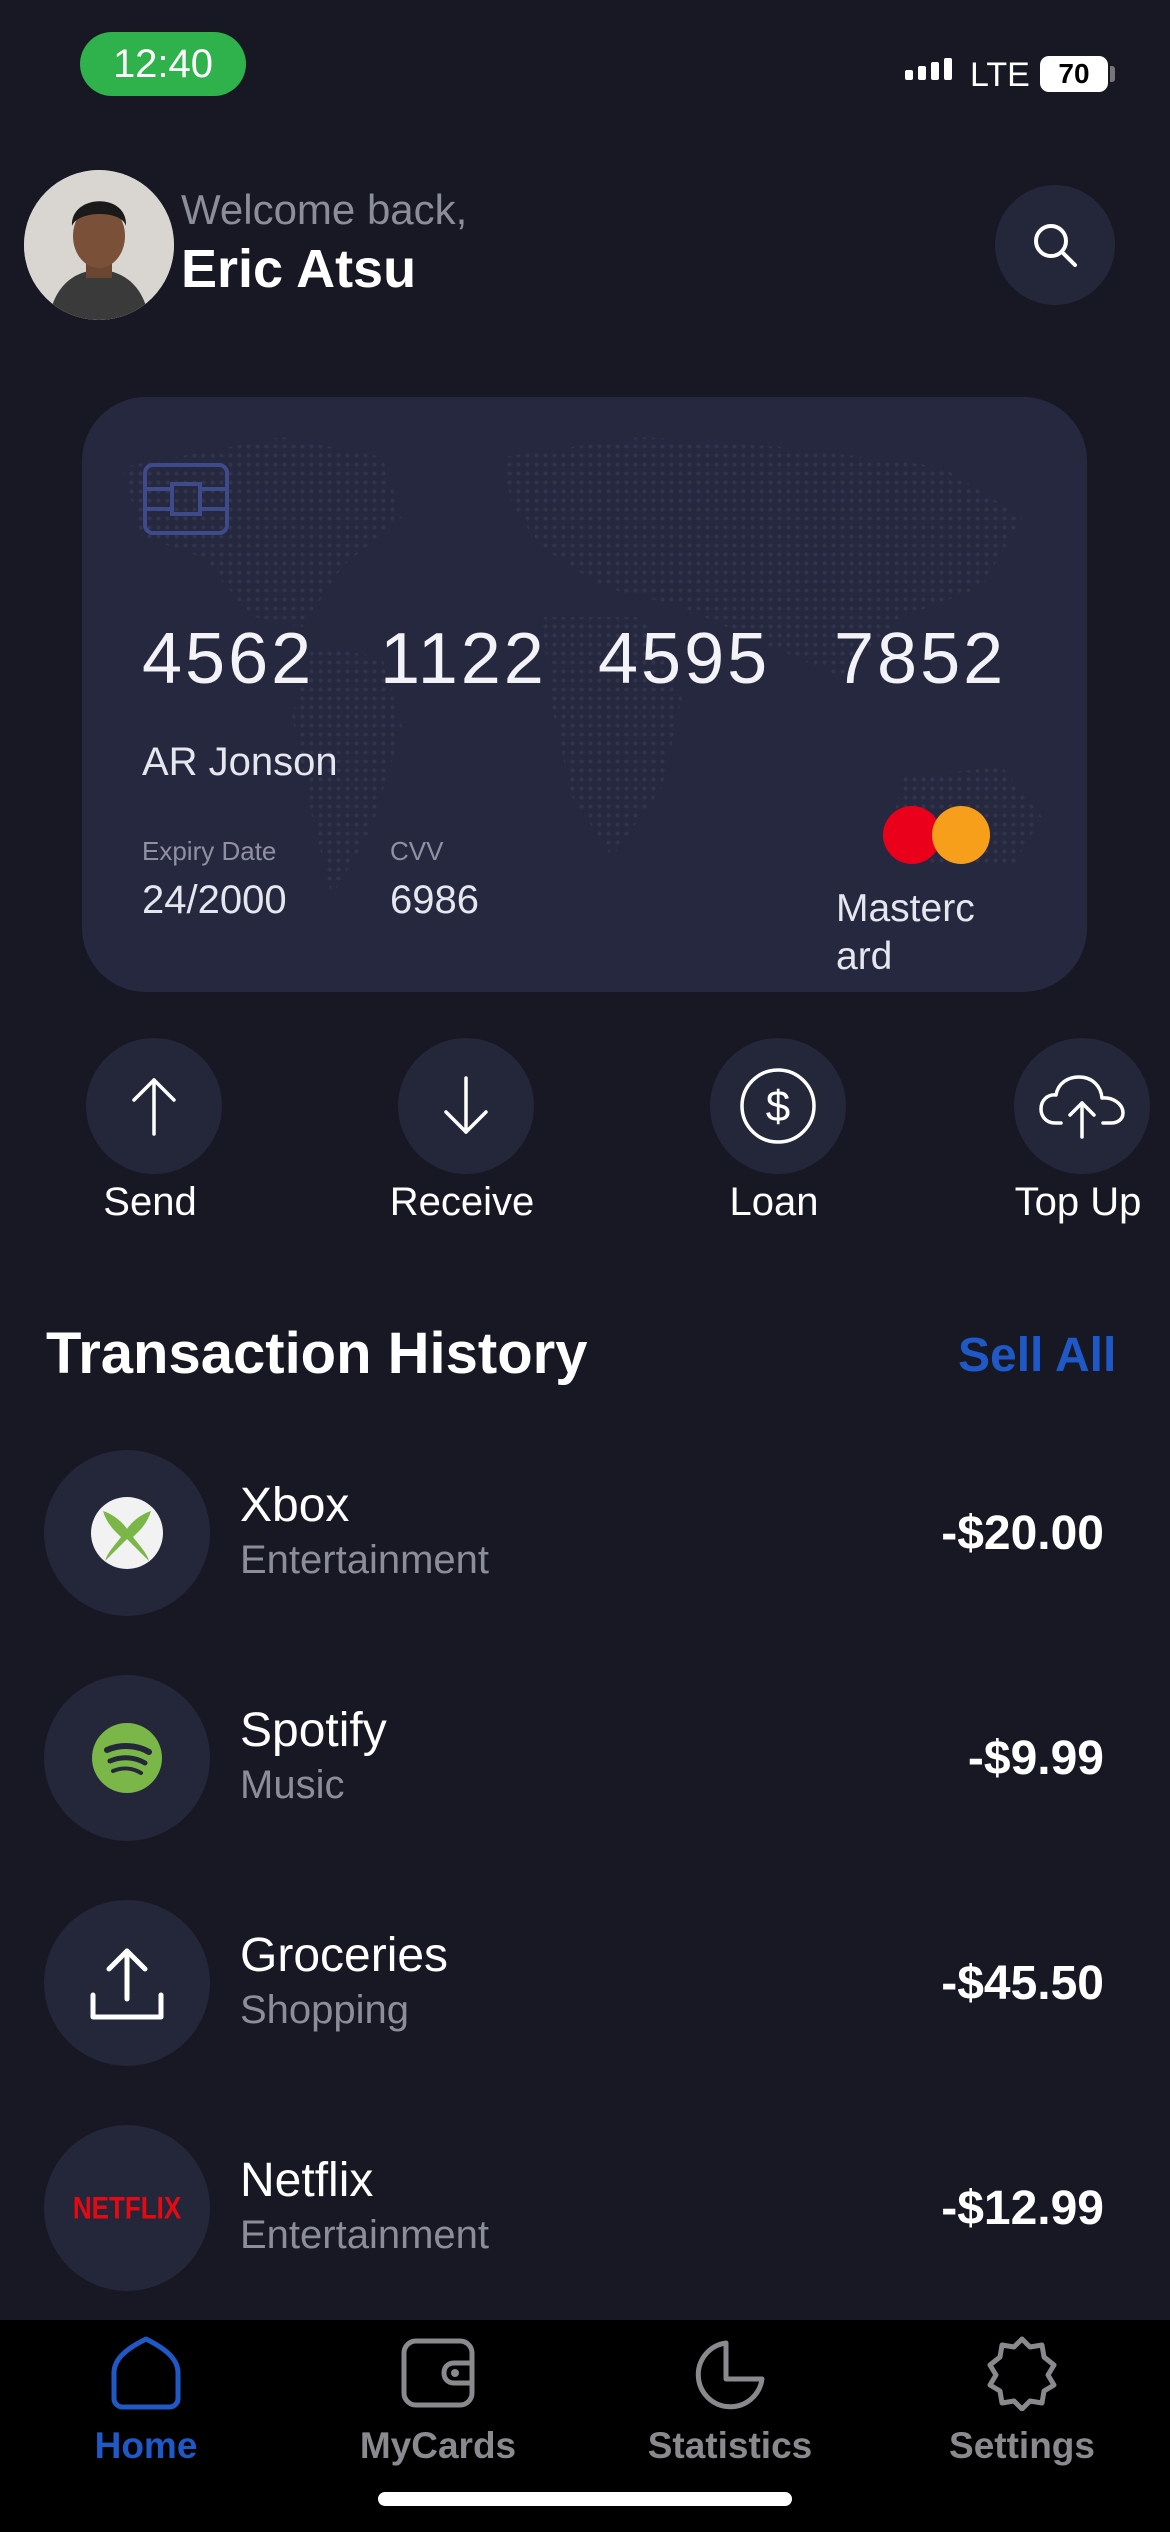 Image resolution: width=1170 pixels, height=2532 pixels. I want to click on card-number-group: 4562, so click(228, 659).